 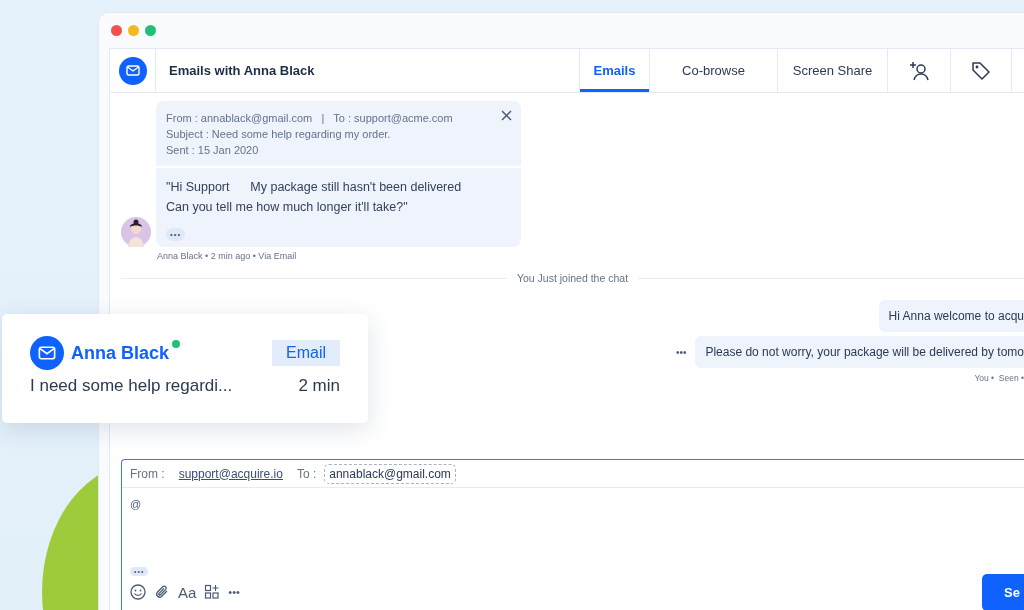 I want to click on message-menu-button: •••, so click(x=681, y=352).